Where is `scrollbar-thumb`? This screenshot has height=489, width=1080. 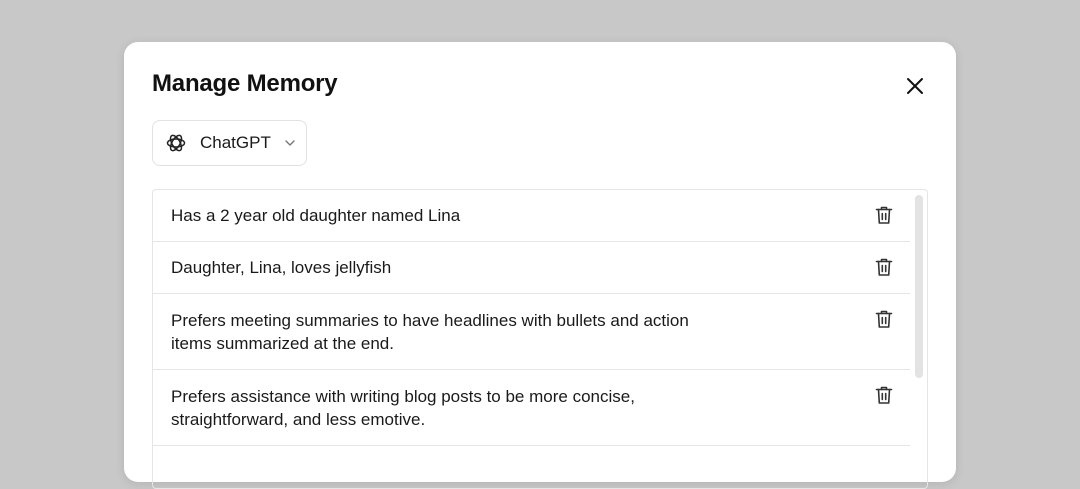 scrollbar-thumb is located at coordinates (919, 286).